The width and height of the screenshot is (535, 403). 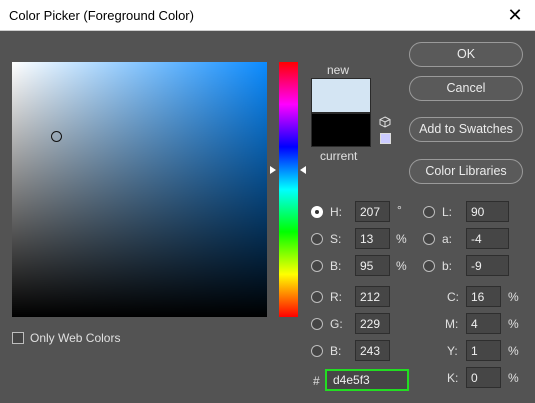 What do you see at coordinates (267, 15) in the screenshot?
I see `title-bar: Color Picker (Foreground Color) ✕` at bounding box center [267, 15].